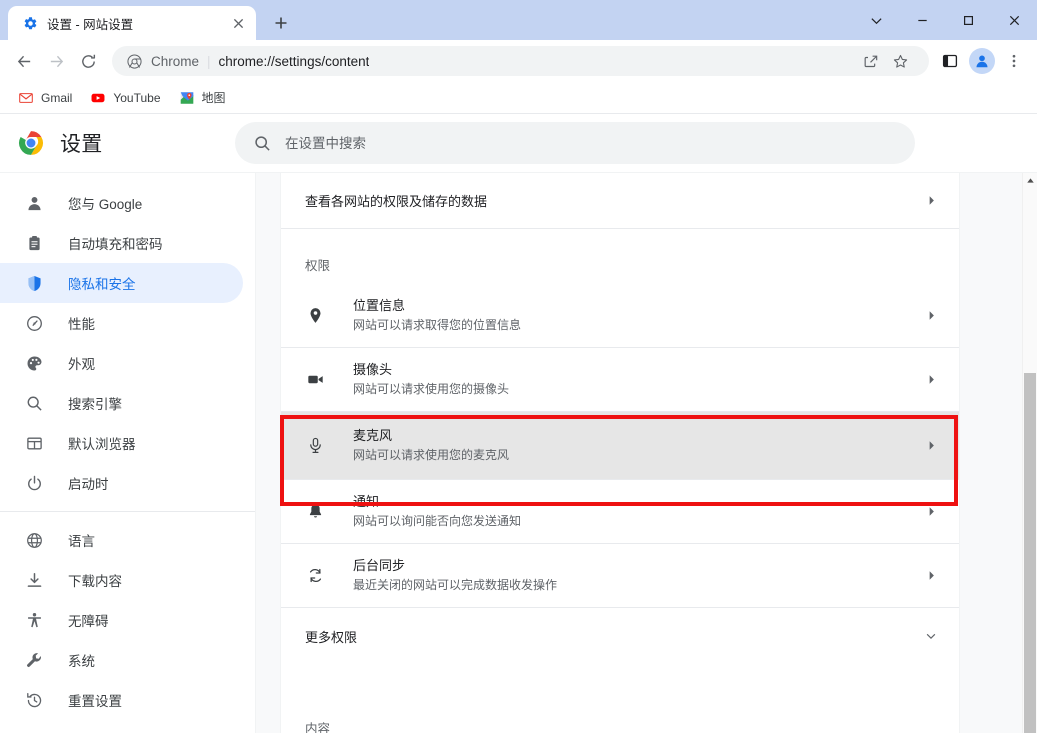 The height and width of the screenshot is (733, 1037). I want to click on sidebar-item-label: 重置设置, so click(95, 701).